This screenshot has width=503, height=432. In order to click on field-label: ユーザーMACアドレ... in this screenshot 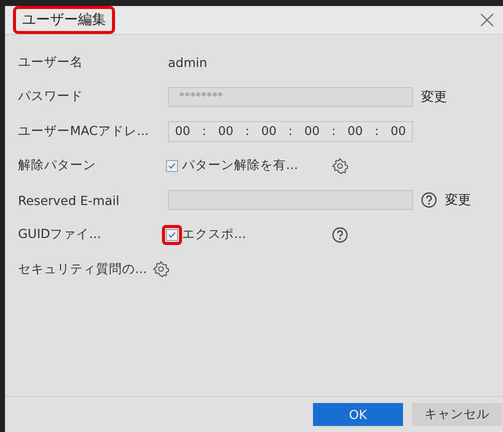, I will do `click(84, 131)`.